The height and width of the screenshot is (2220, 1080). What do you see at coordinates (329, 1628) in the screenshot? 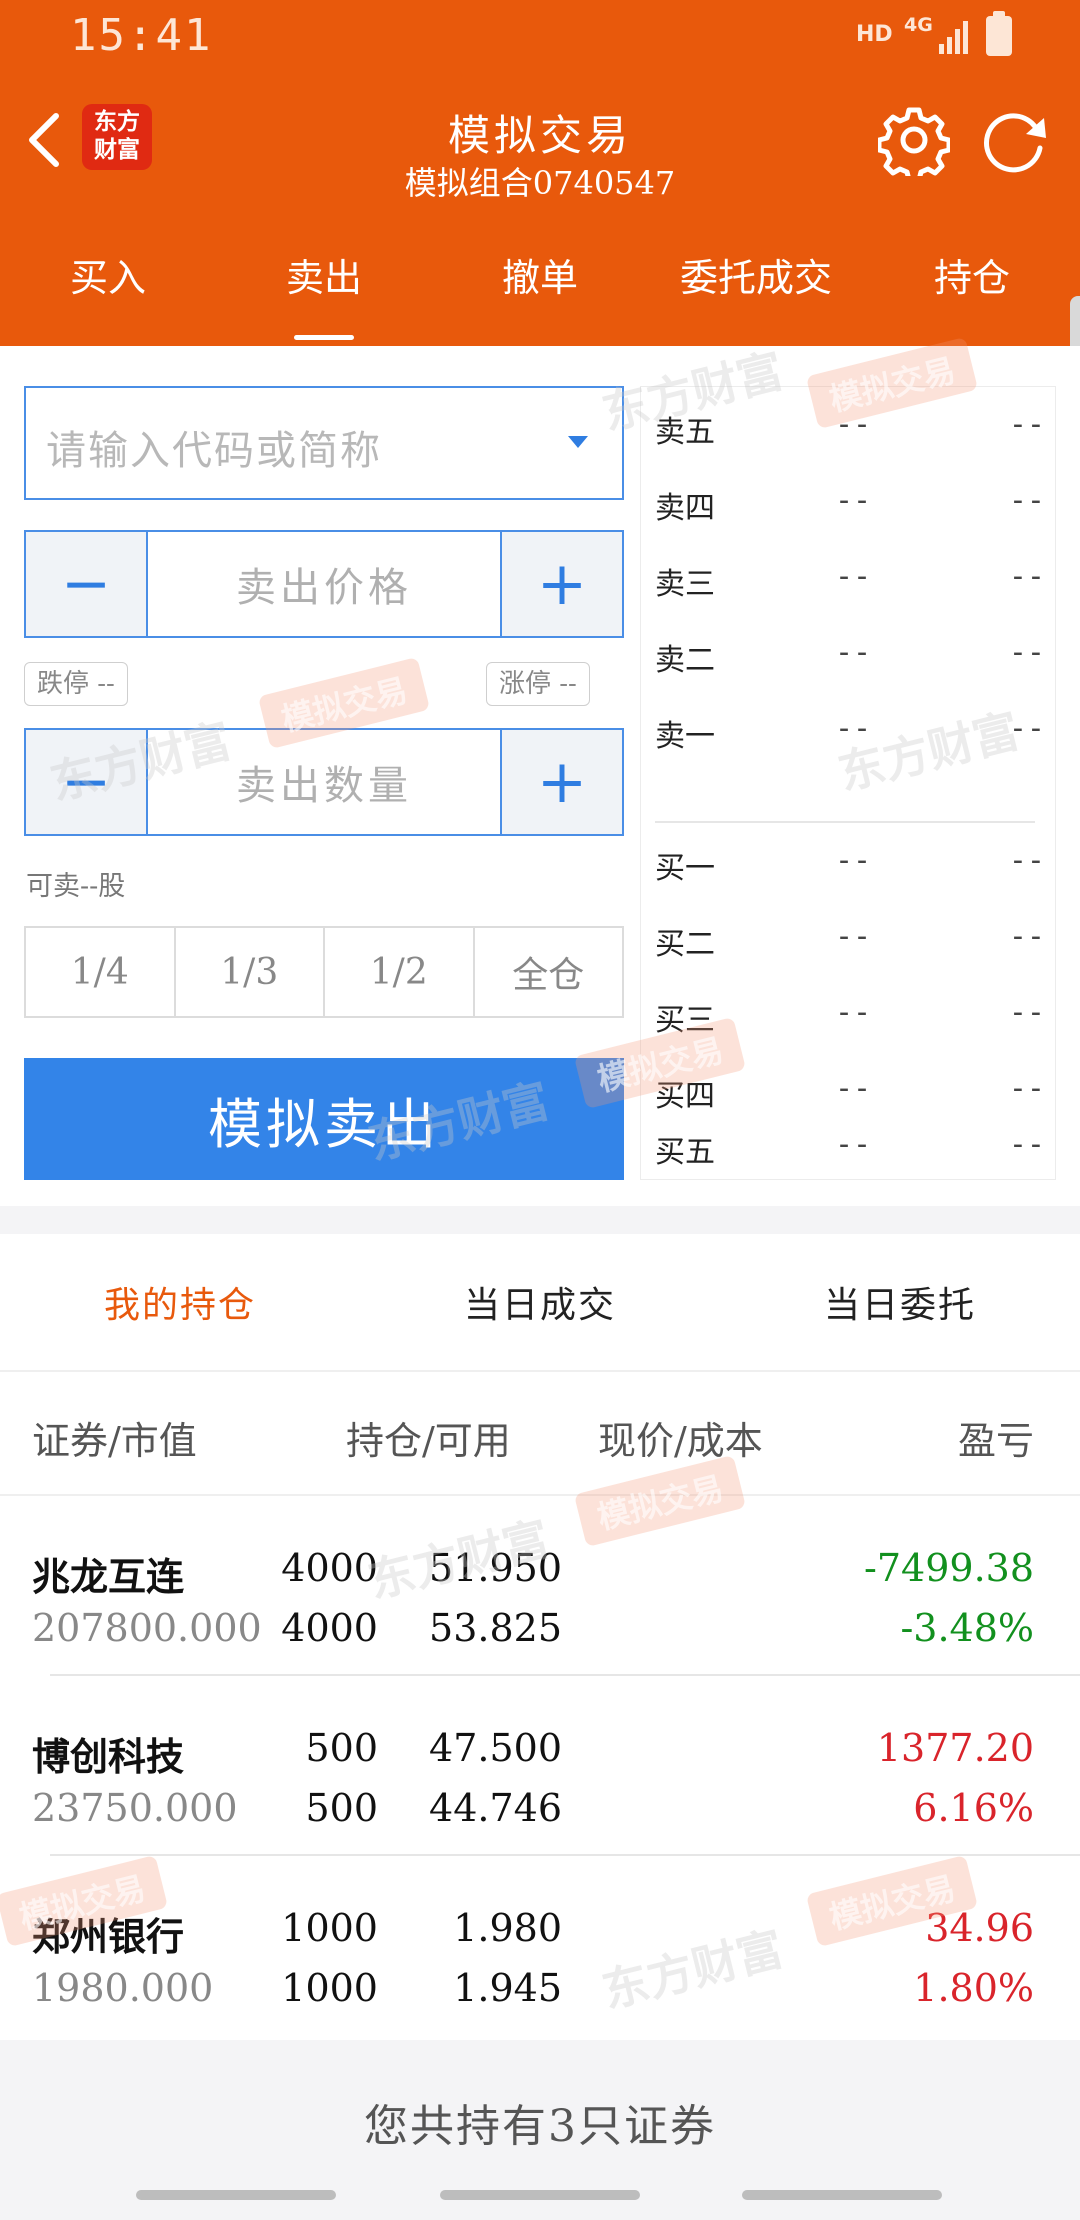
I see `available-qty: 4000` at bounding box center [329, 1628].